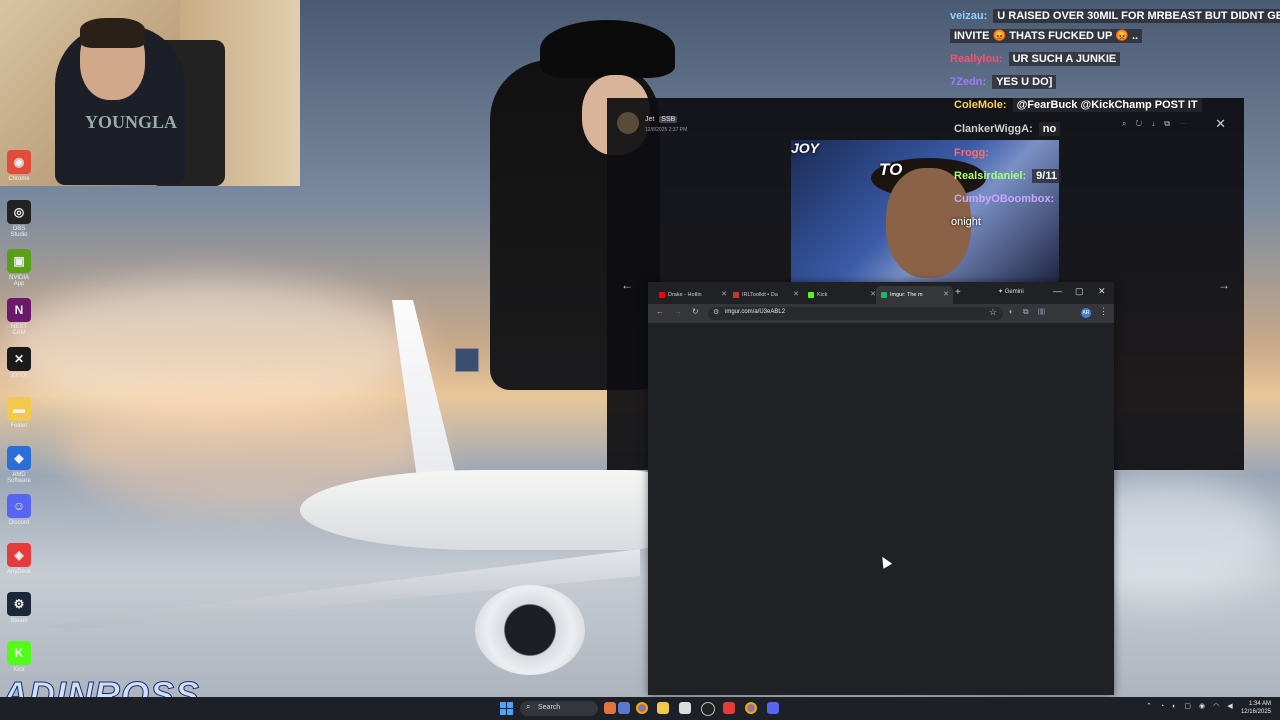  What do you see at coordinates (765, 295) in the screenshot?
I see `tab-irltoolkit: IRLToolkit • Da ✕` at bounding box center [765, 295].